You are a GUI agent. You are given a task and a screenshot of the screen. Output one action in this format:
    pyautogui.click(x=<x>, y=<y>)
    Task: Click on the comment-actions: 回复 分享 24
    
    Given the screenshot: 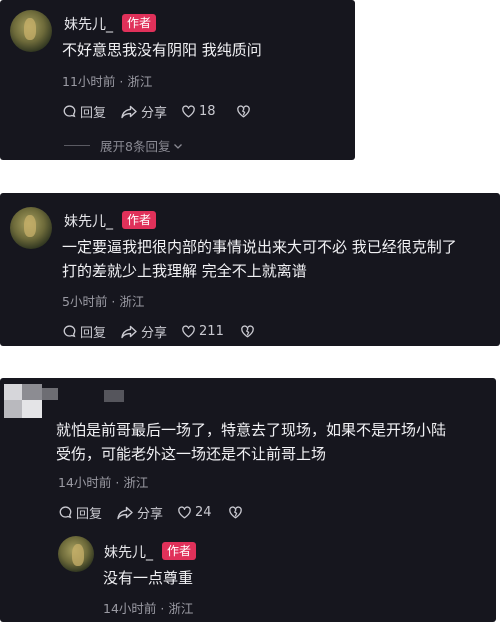 What is the action you would take?
    pyautogui.click(x=159, y=512)
    